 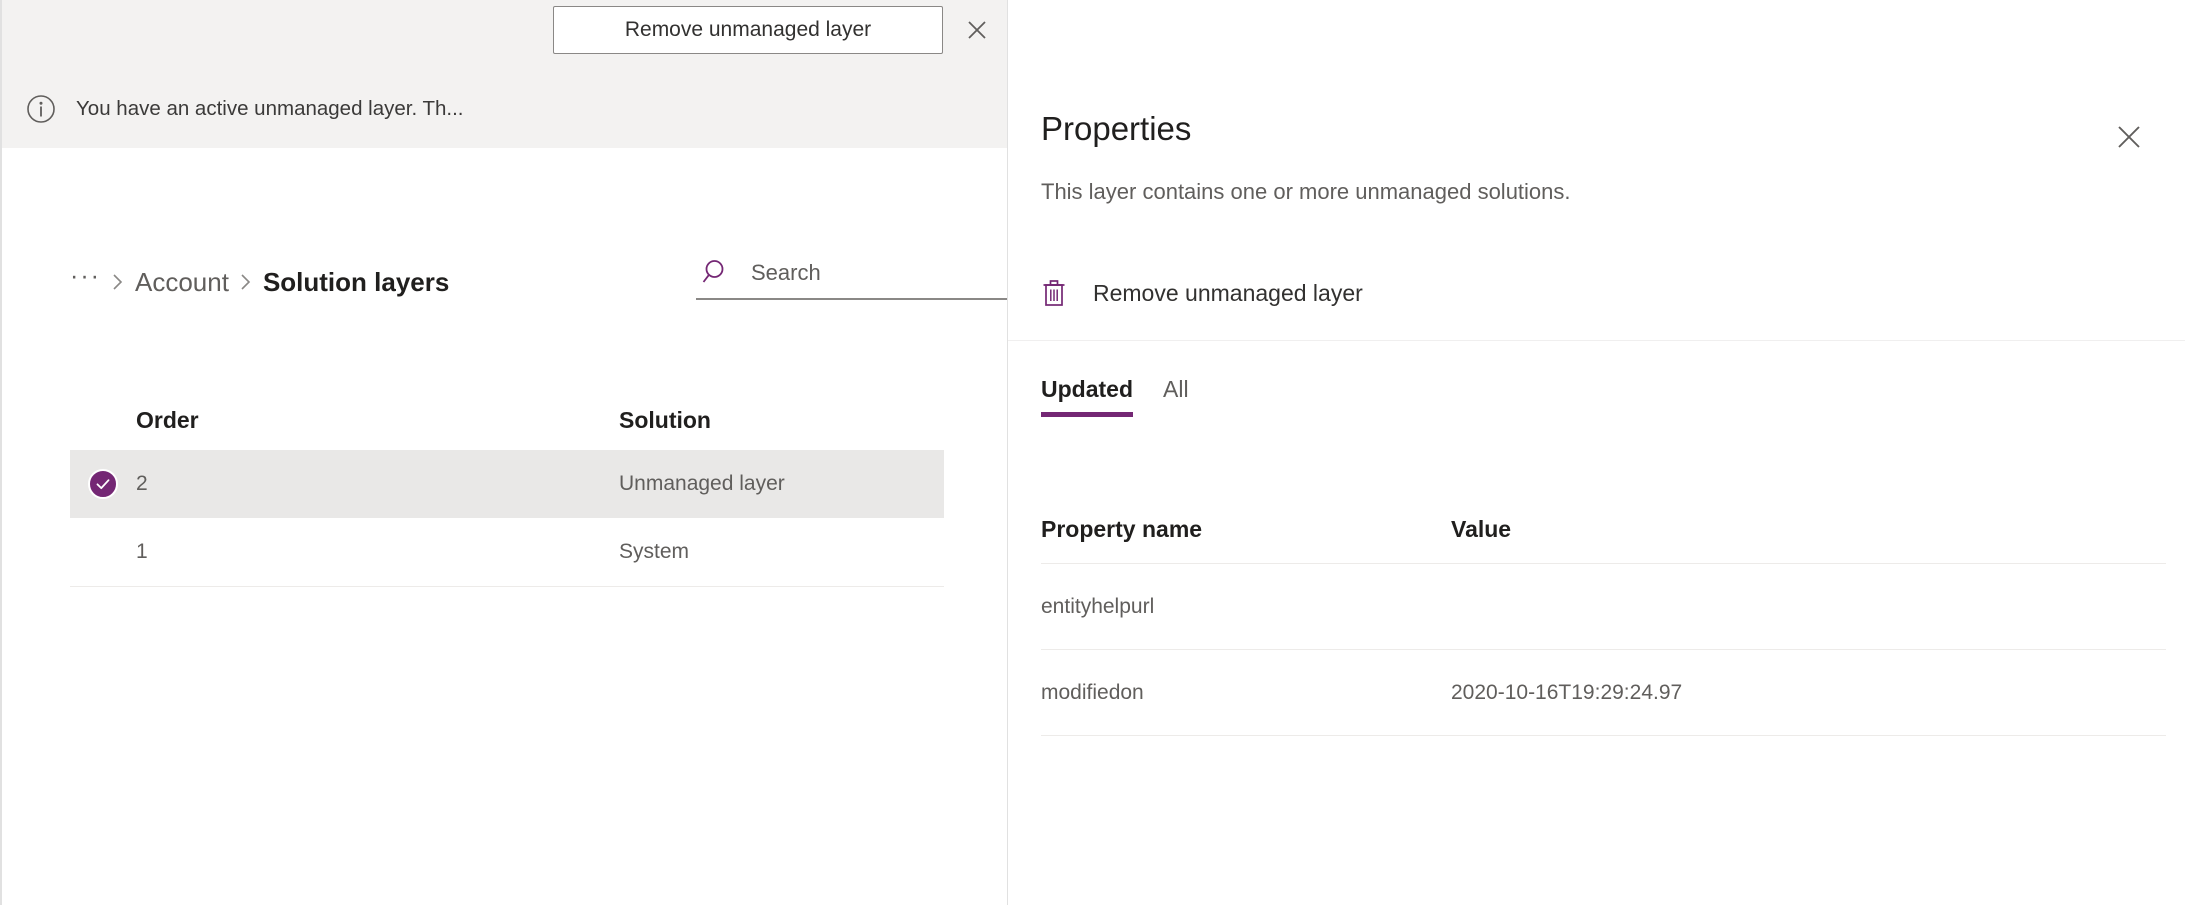 What do you see at coordinates (1176, 397) in the screenshot?
I see `tab-all: All` at bounding box center [1176, 397].